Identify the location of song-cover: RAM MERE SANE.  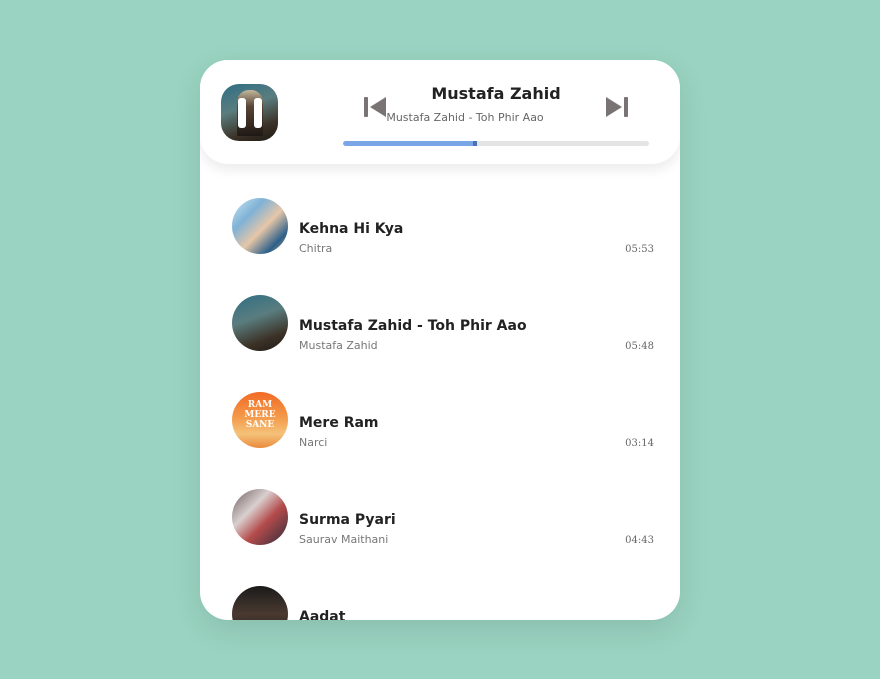
(260, 420).